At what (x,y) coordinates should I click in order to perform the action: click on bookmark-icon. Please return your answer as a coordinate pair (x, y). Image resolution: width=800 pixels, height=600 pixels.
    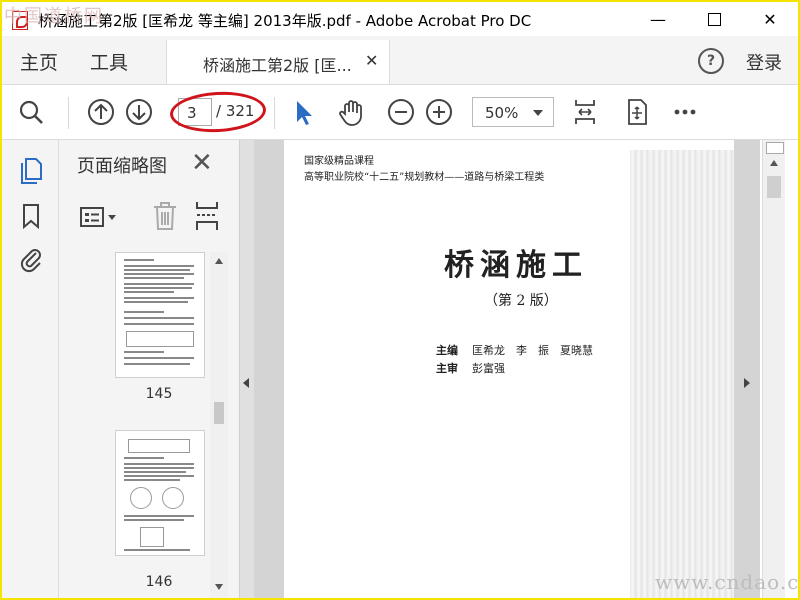
    Looking at the image, I should click on (31, 216).